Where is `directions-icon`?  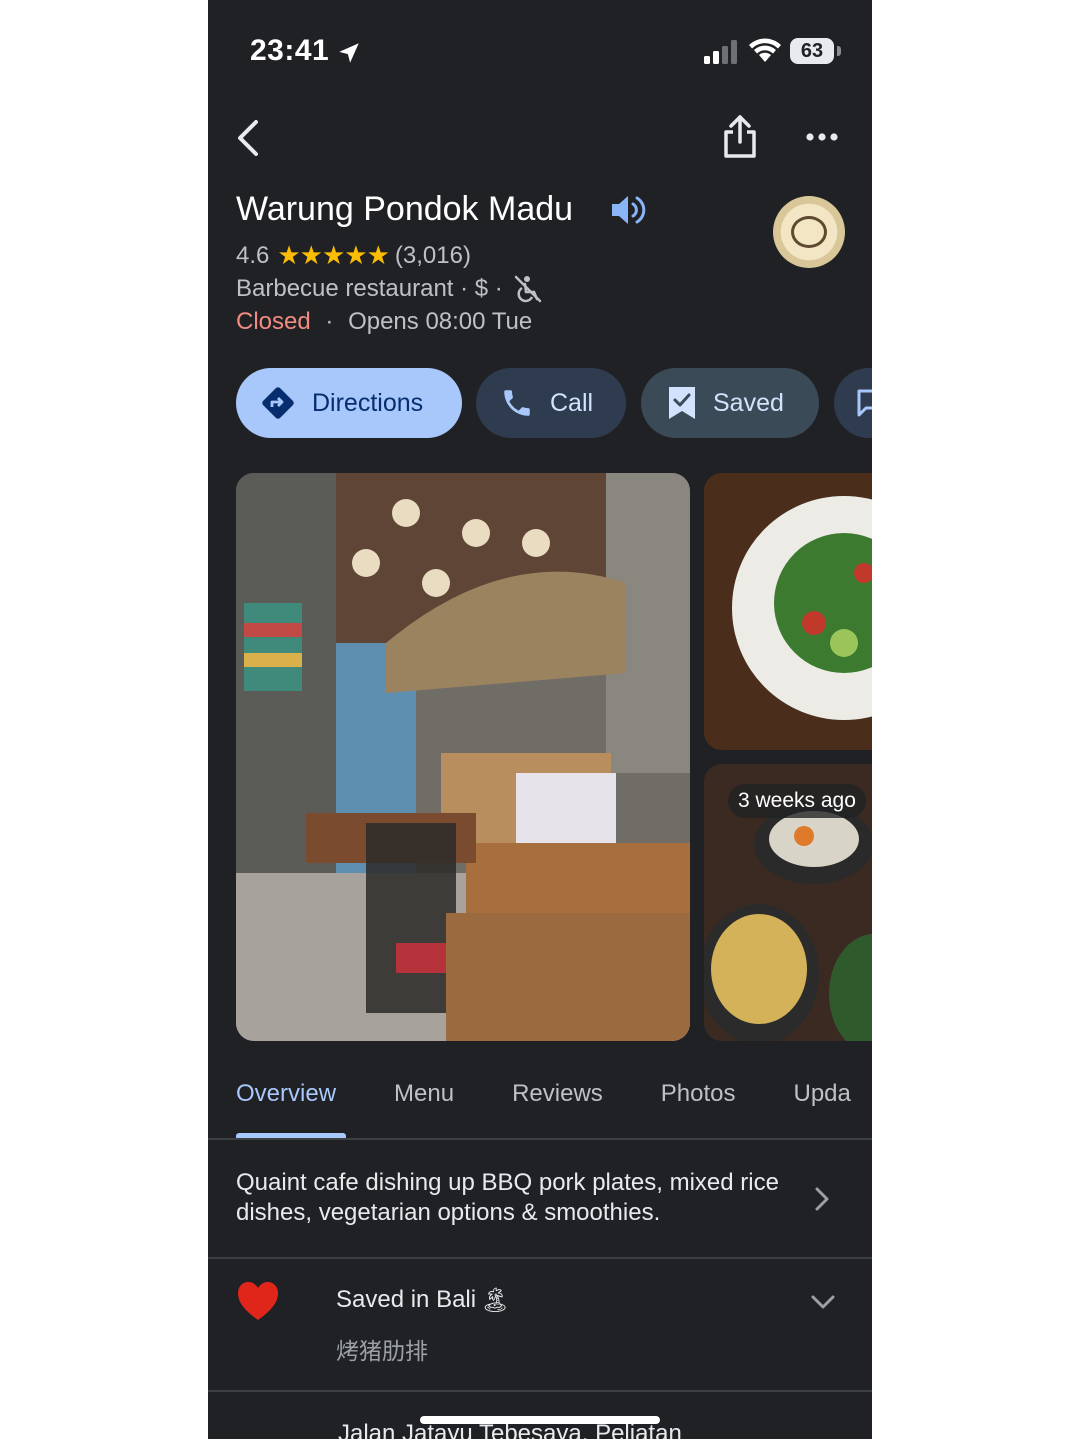 directions-icon is located at coordinates (278, 403).